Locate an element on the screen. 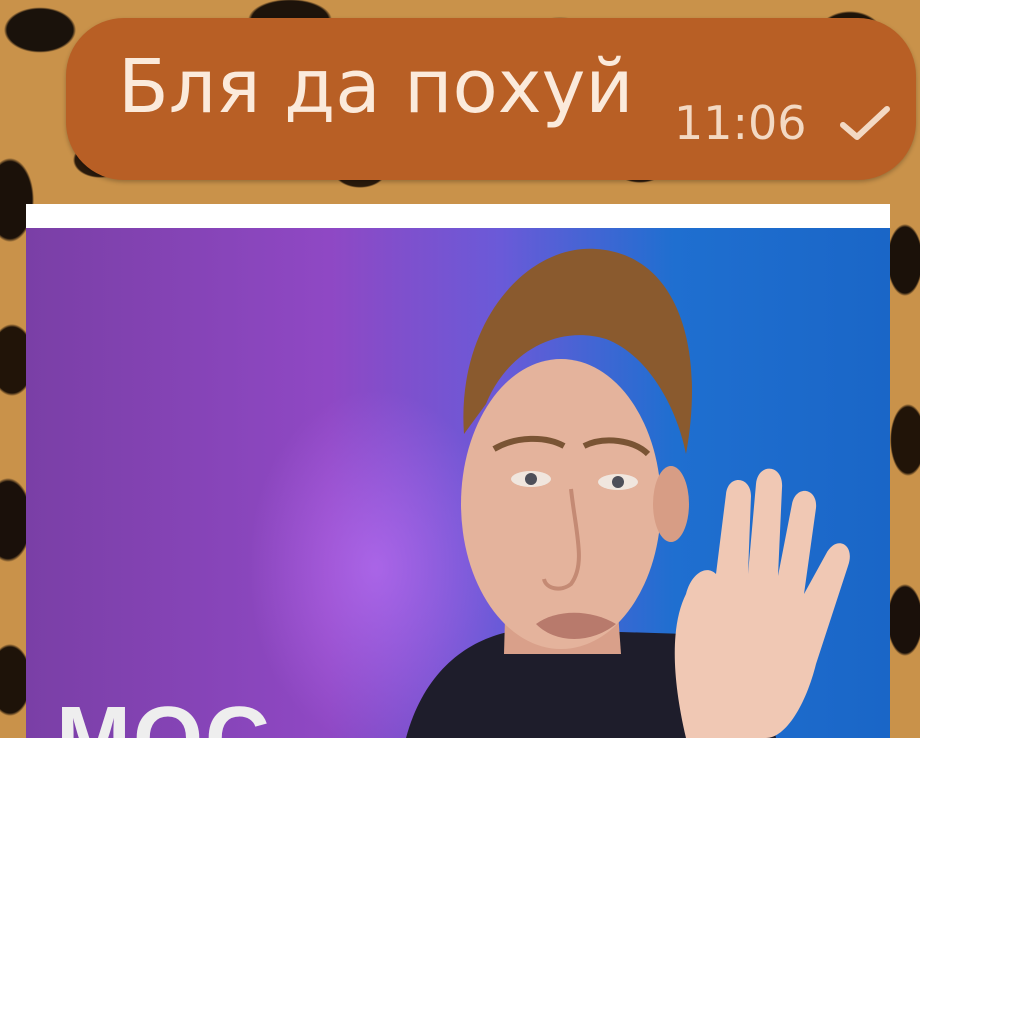  thumbnail-caption: МОС is located at coordinates (164, 716).